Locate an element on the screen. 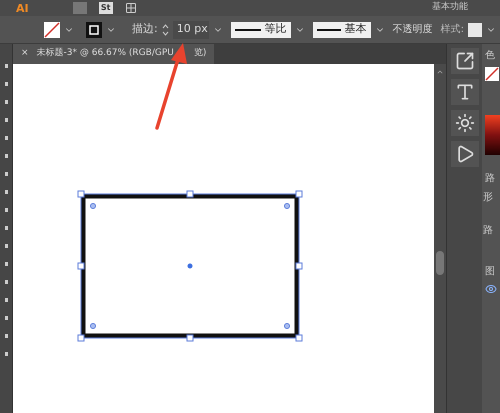  workspace-menu: 基本功能 is located at coordinates (450, 8).